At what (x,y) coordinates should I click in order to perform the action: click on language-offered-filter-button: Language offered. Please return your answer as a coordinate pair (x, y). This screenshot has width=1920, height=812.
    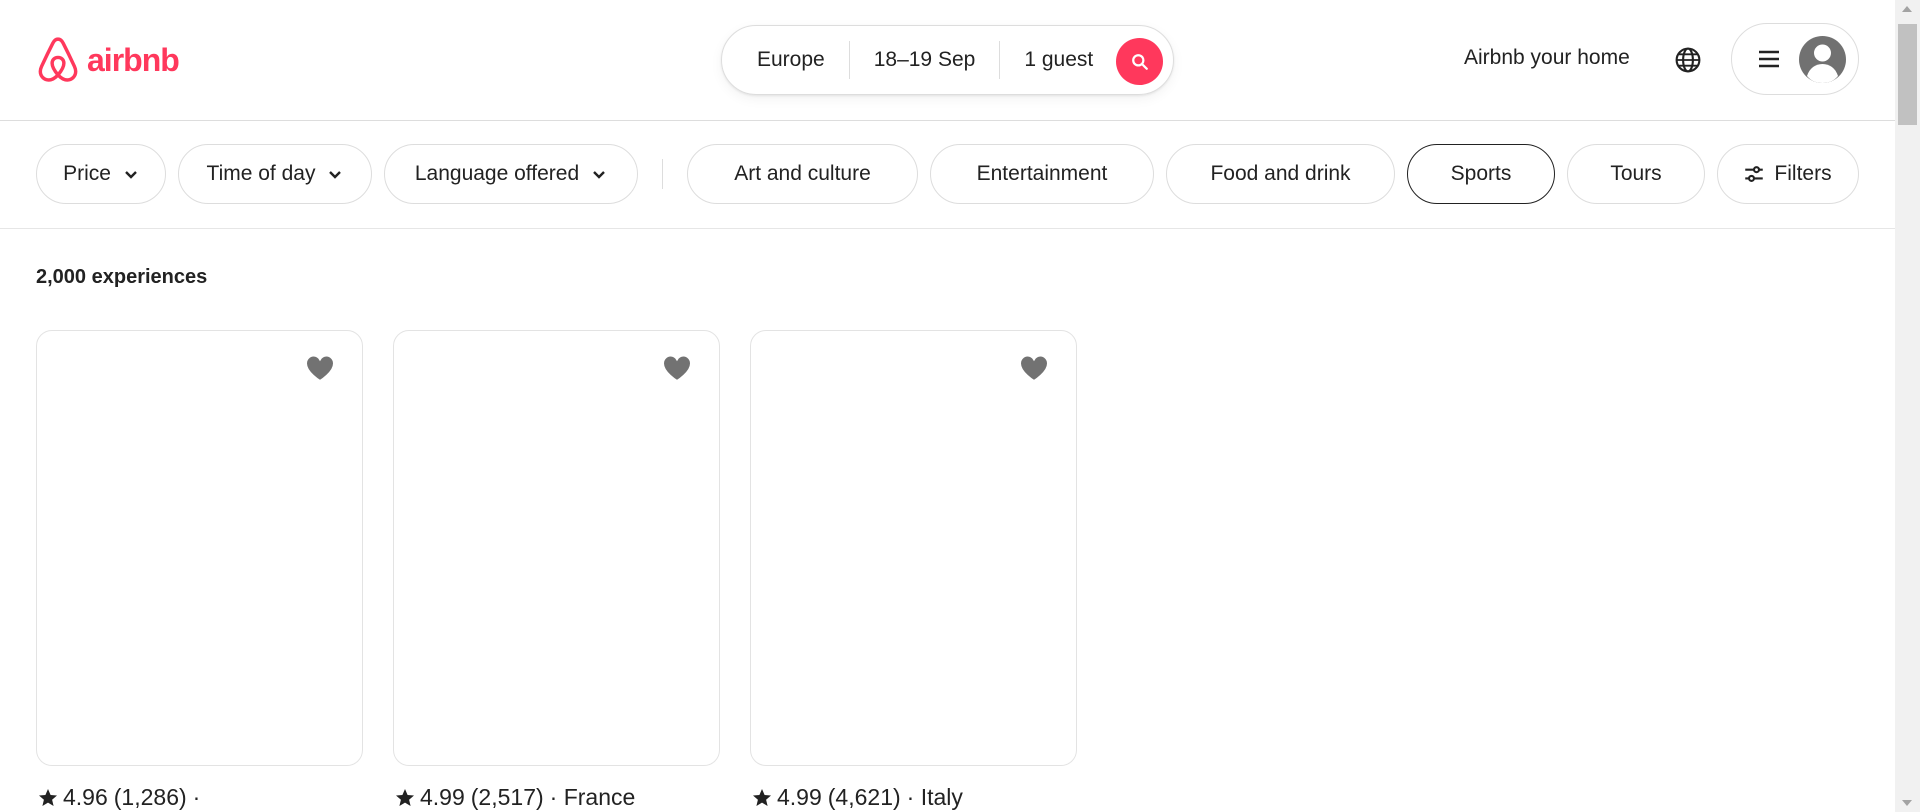
    Looking at the image, I should click on (511, 174).